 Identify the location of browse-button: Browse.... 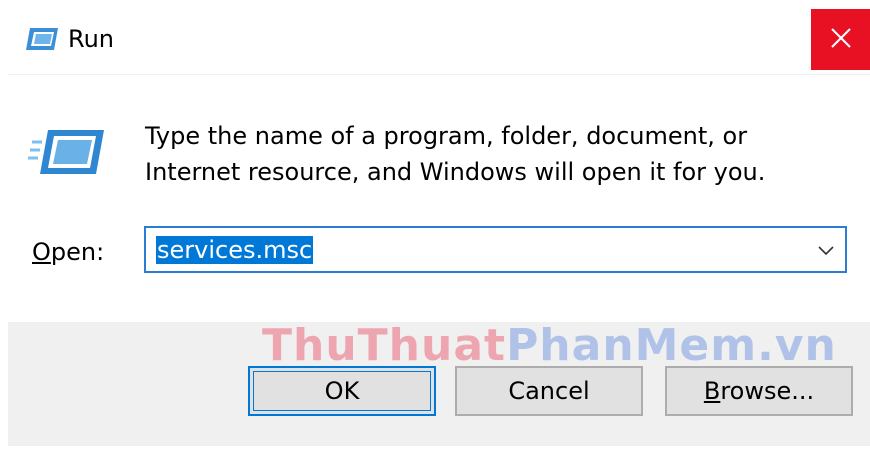
(759, 391).